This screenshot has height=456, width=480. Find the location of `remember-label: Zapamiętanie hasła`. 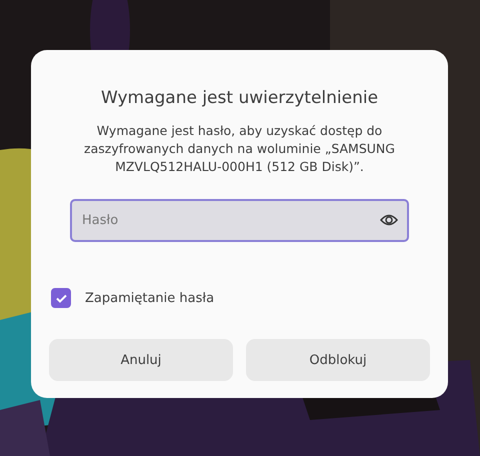

remember-label: Zapamiętanie hasła is located at coordinates (149, 298).